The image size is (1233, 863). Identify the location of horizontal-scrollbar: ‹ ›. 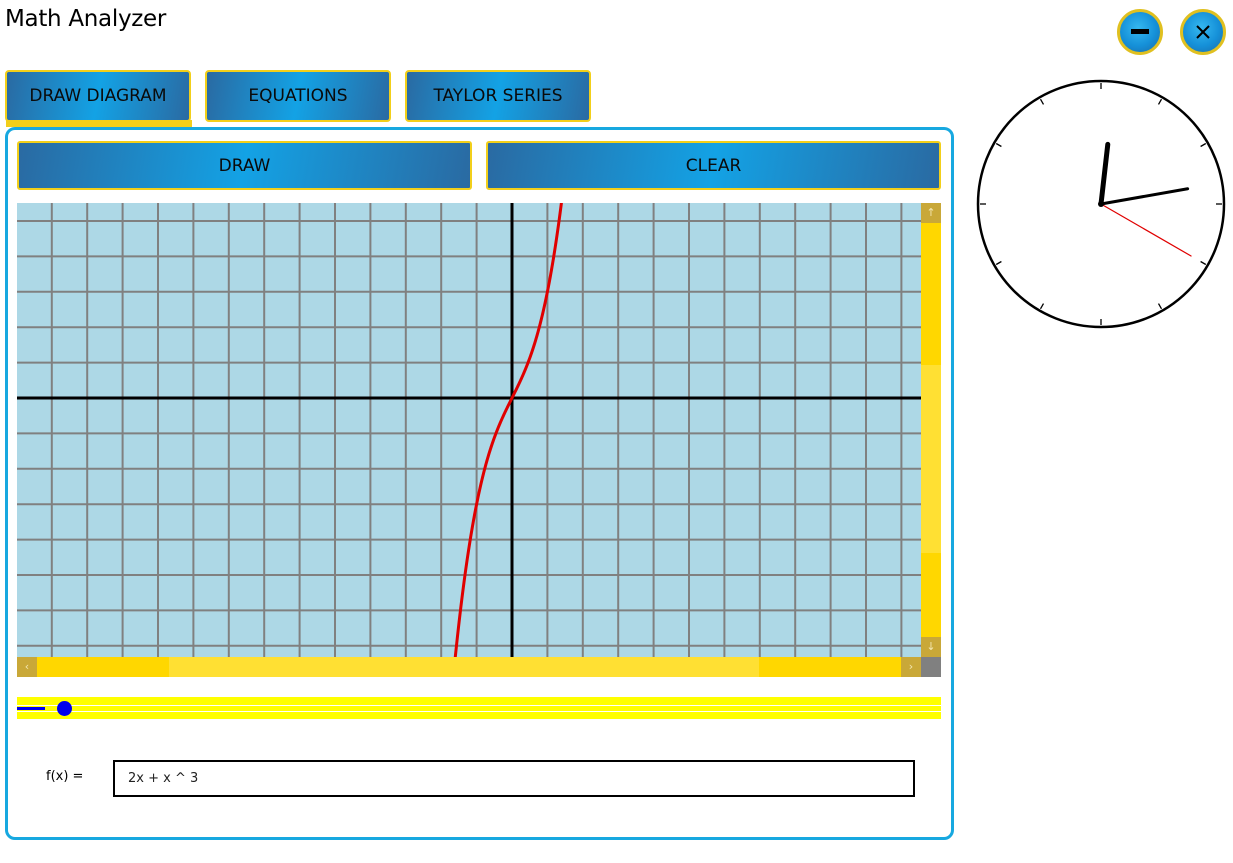
(469, 667).